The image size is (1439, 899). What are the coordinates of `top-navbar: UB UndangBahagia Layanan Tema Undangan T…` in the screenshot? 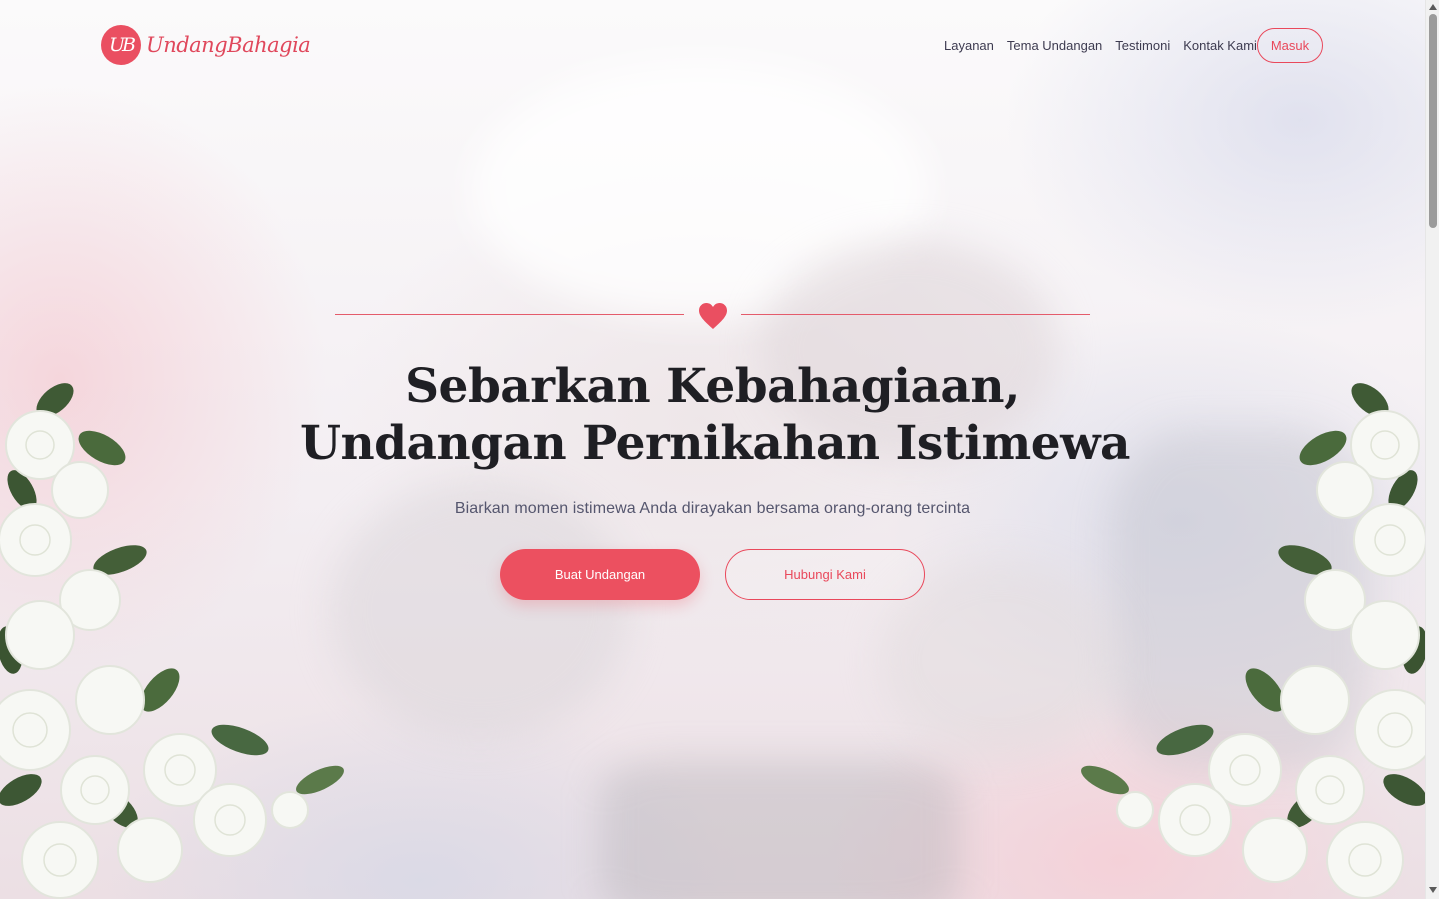 It's located at (712, 46).